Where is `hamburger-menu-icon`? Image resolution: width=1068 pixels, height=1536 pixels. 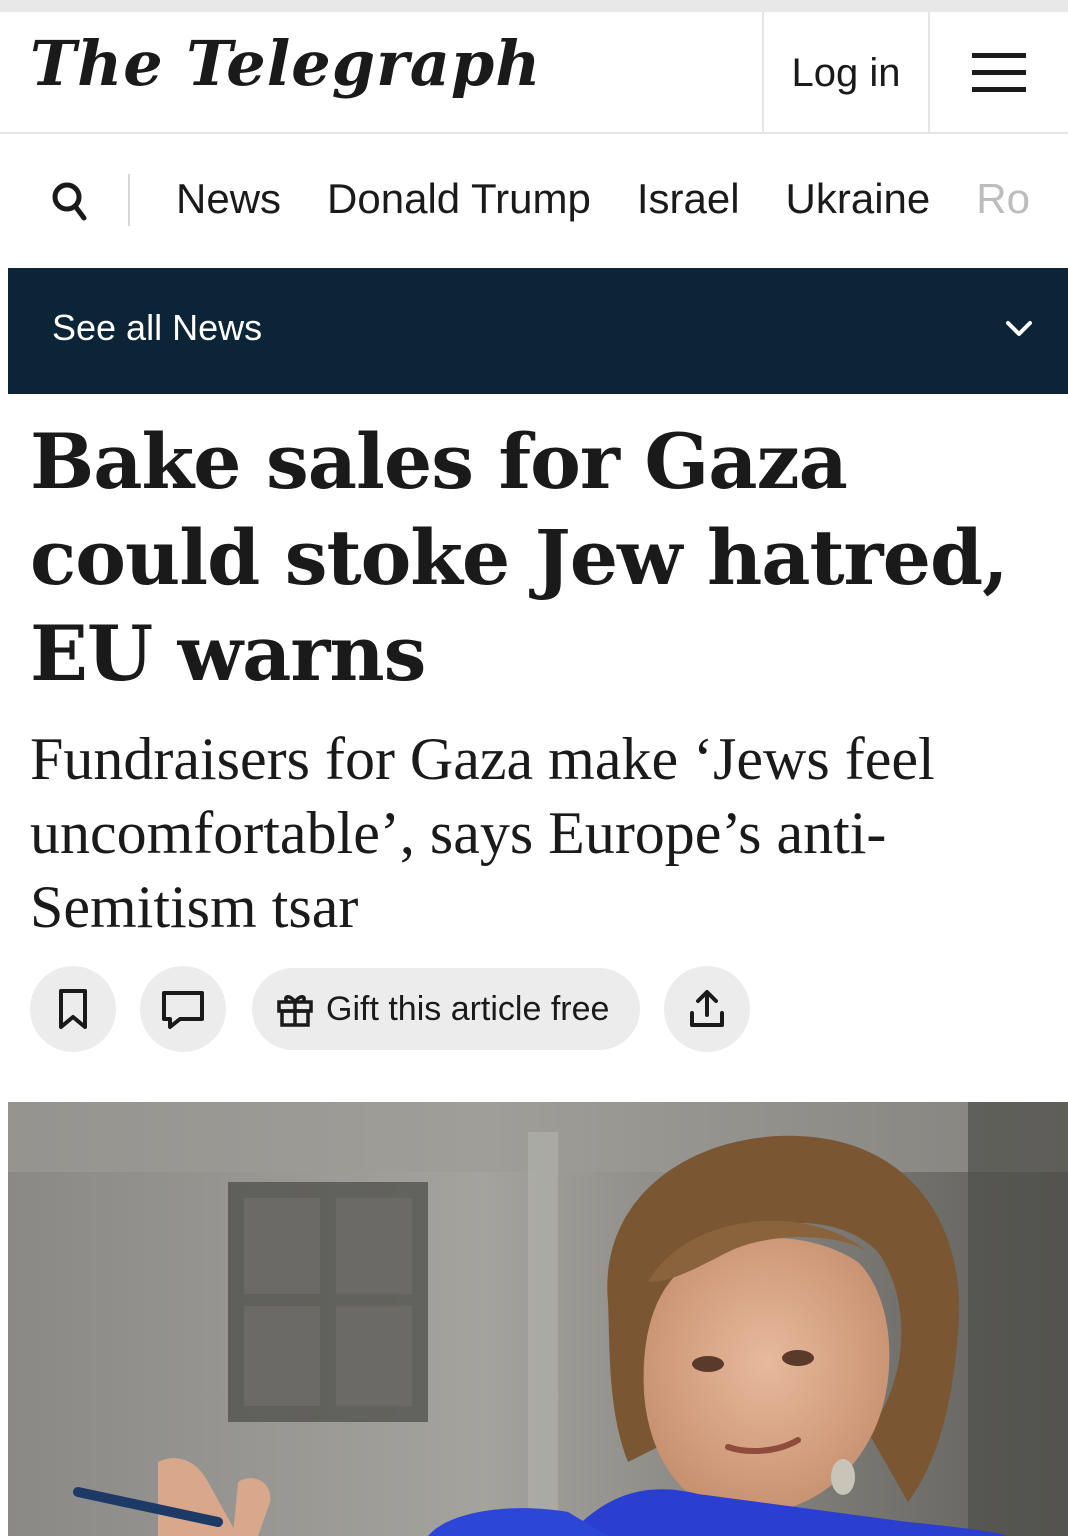 hamburger-menu-icon is located at coordinates (999, 73).